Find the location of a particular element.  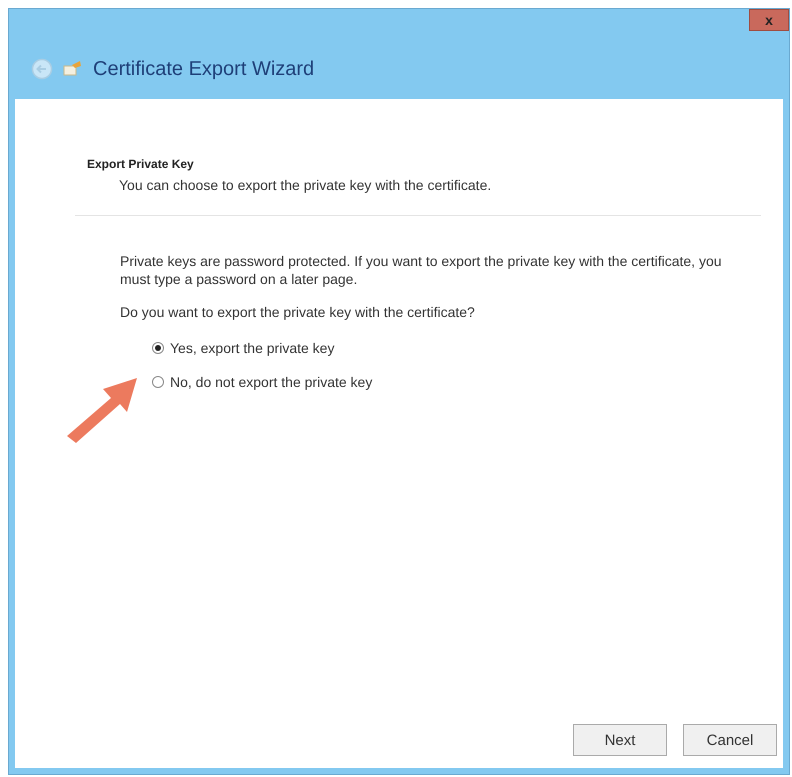

page-heading: Export Private Key is located at coordinates (141, 164).